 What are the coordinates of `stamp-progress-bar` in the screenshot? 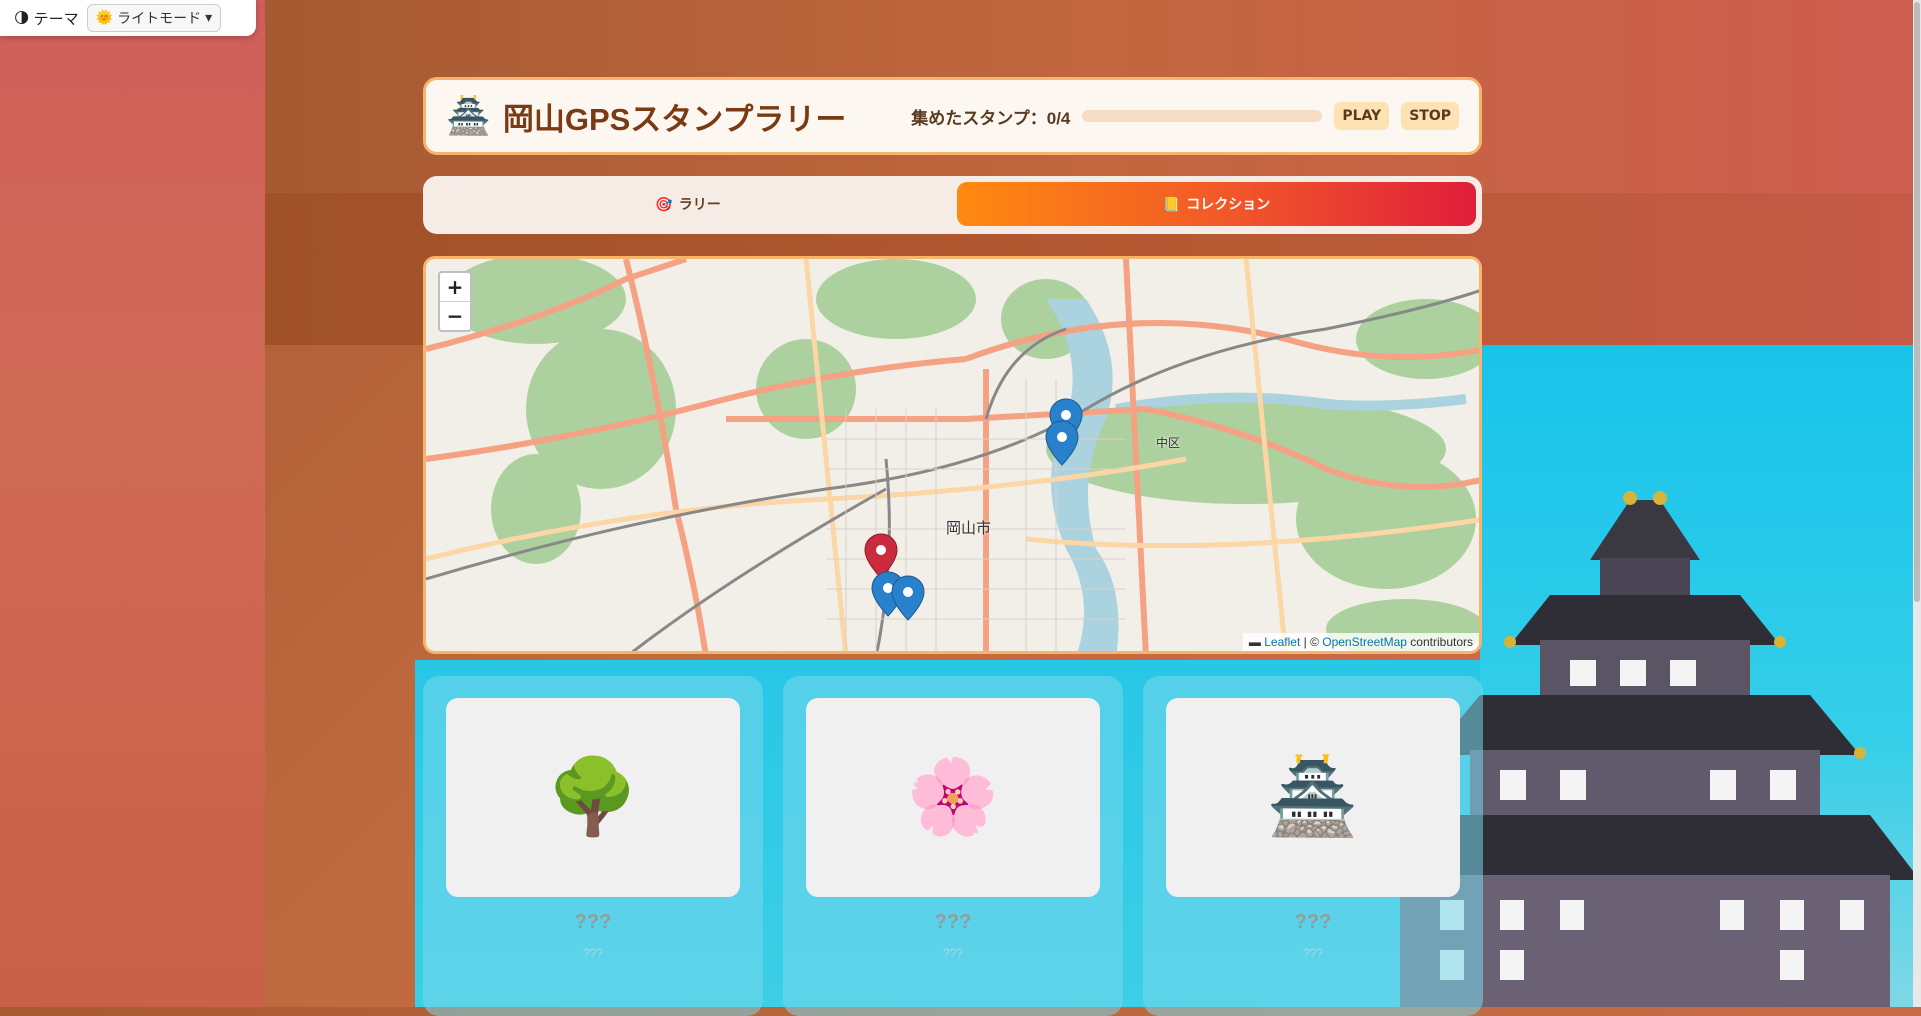 It's located at (1202, 116).